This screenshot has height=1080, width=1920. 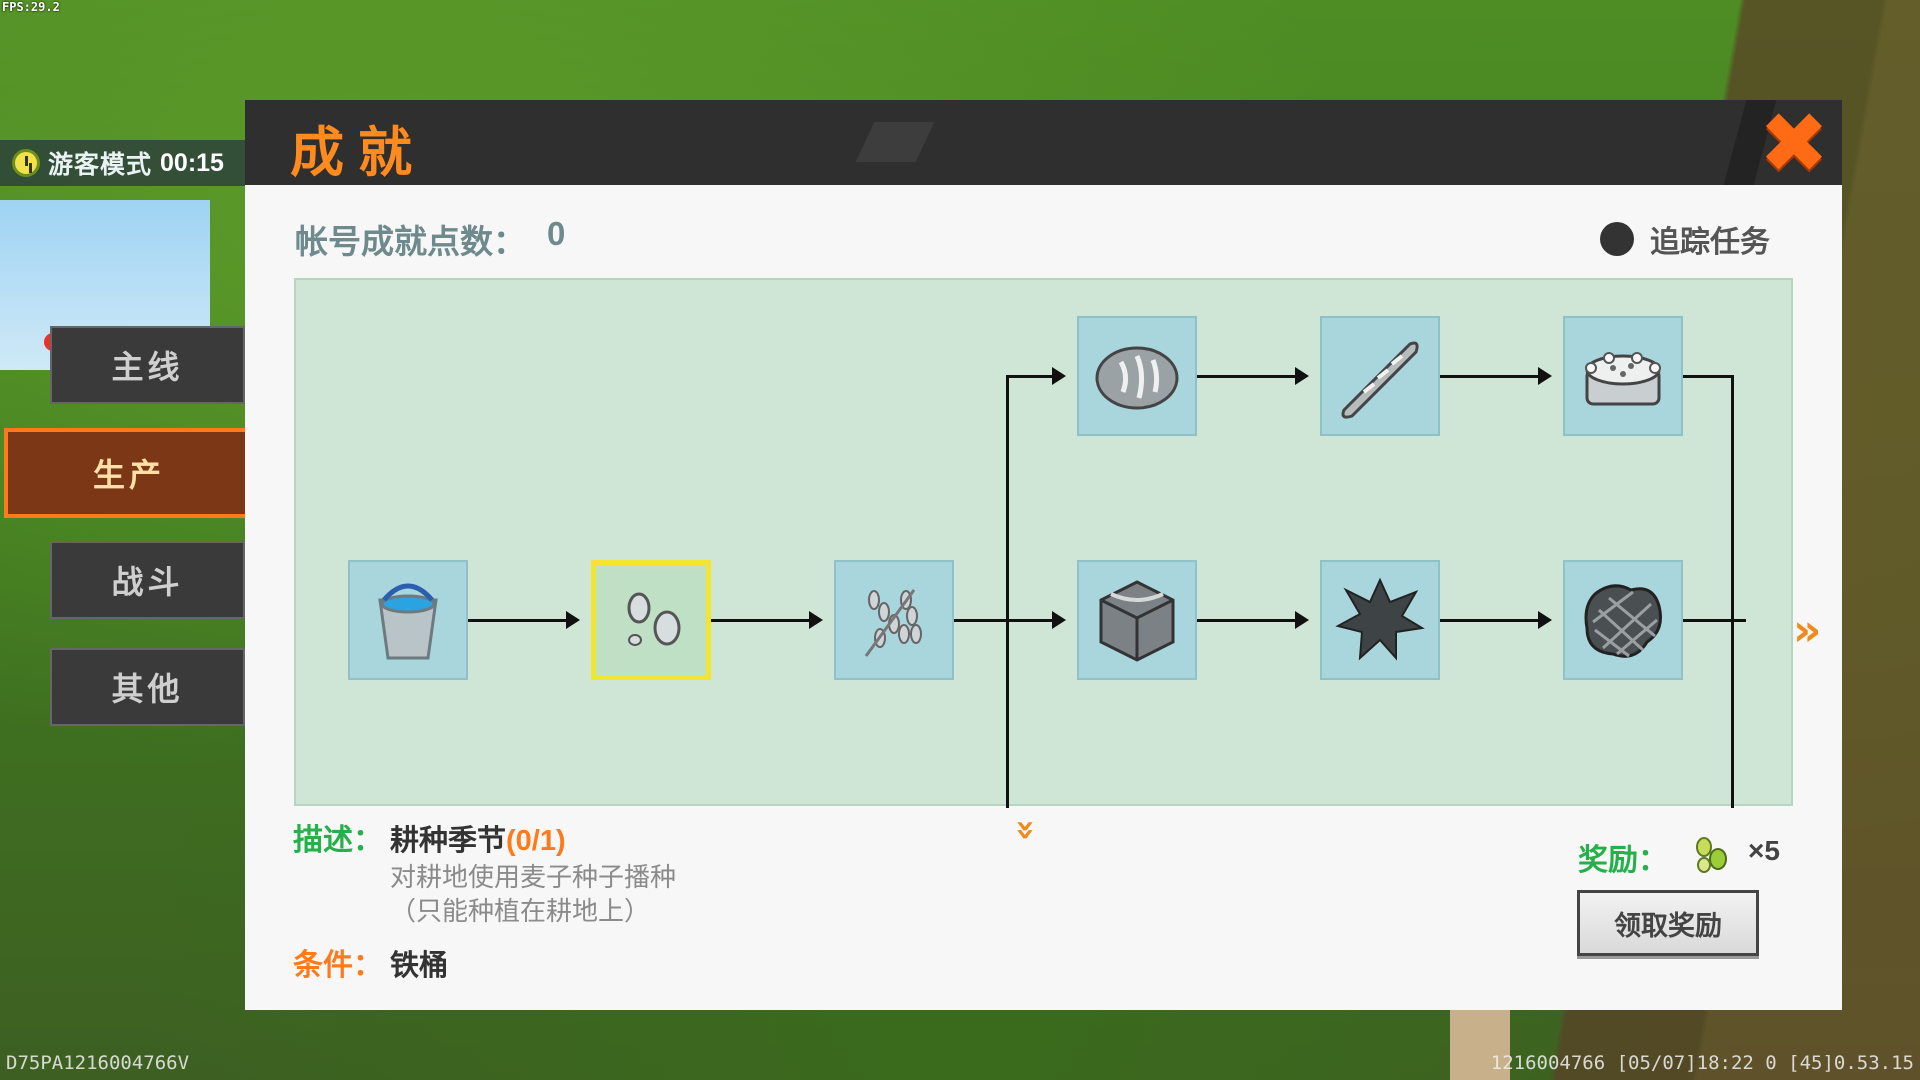 What do you see at coordinates (338, 840) in the screenshot?
I see `description-label: 描述：` at bounding box center [338, 840].